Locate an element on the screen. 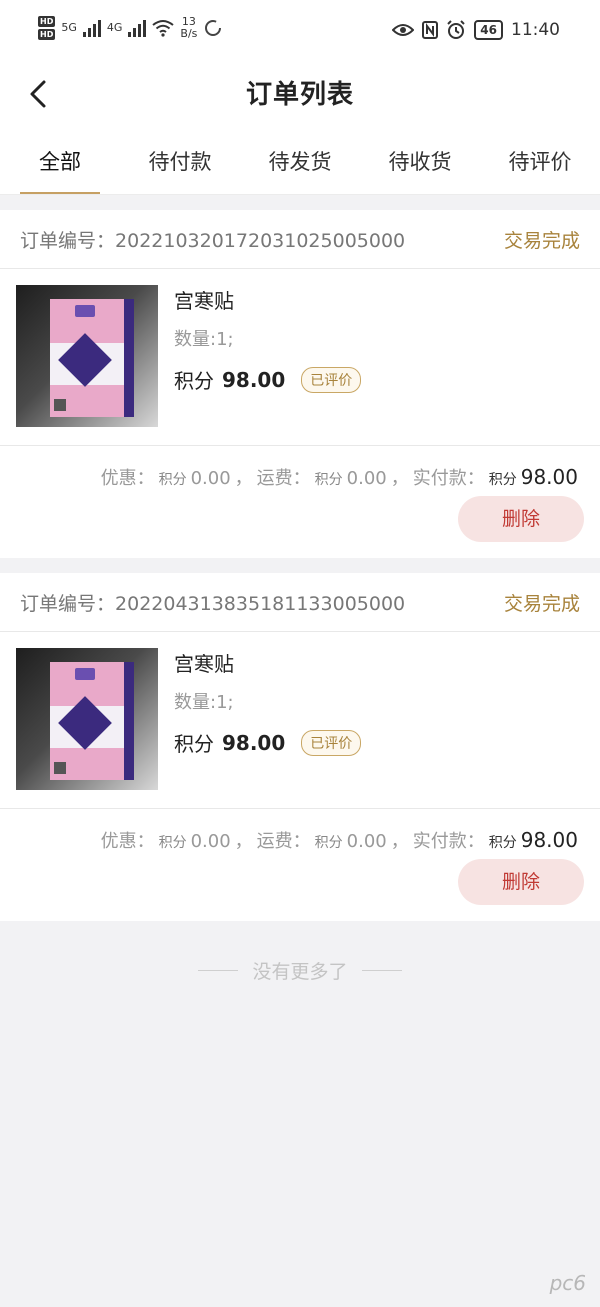  tab-pending-receipt: 待收货 is located at coordinates (420, 160).